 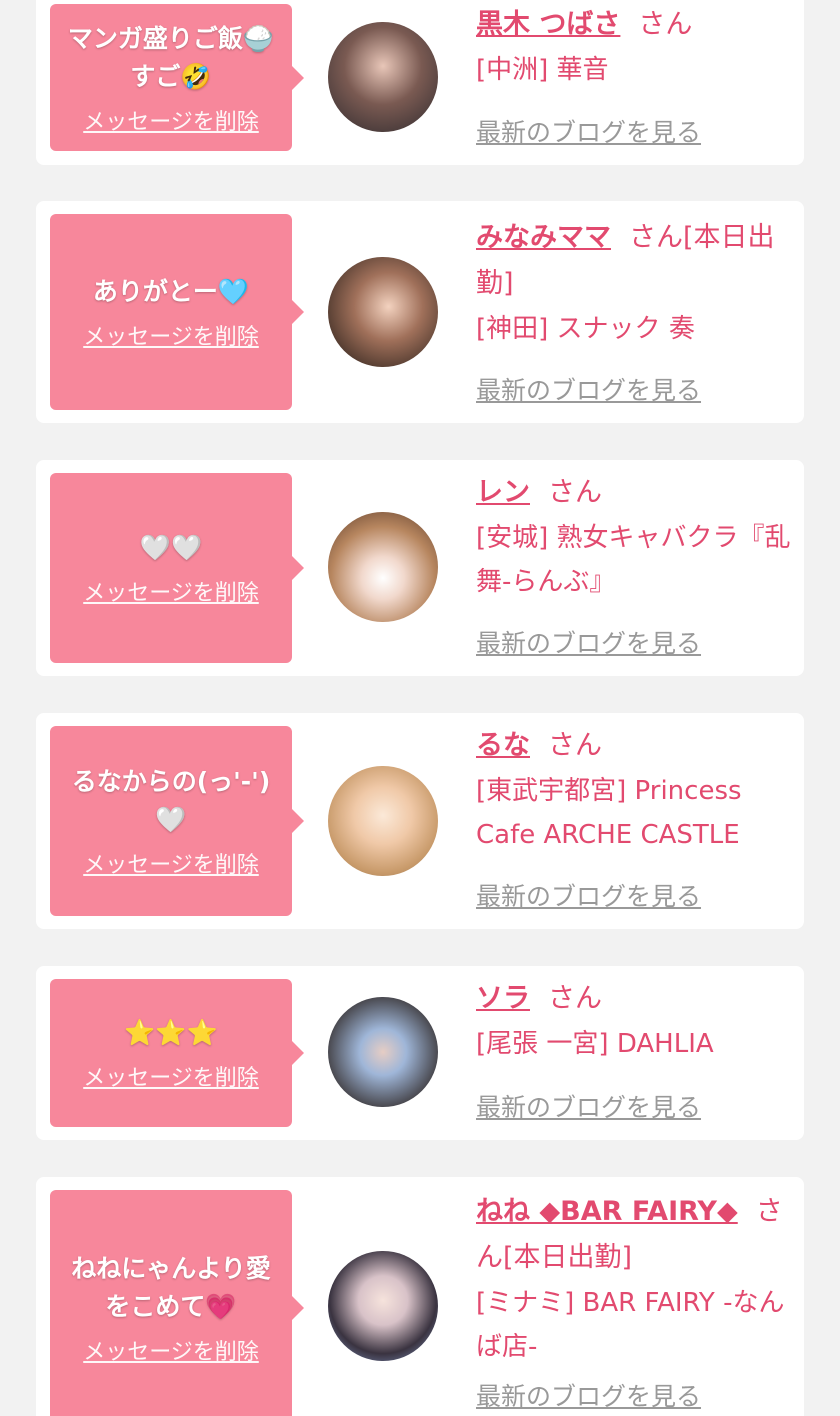 I want to click on status-badge: [本日出勤], so click(x=568, y=1257).